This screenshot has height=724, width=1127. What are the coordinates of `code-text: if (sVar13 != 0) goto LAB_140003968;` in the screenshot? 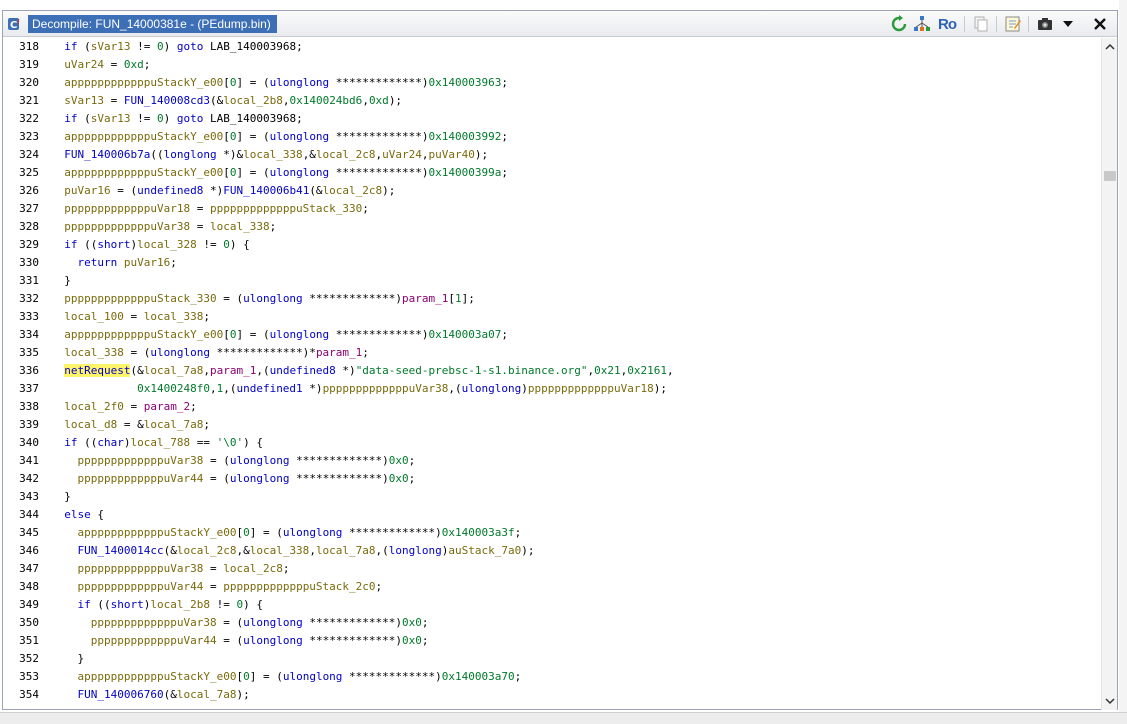 It's located at (176, 118).